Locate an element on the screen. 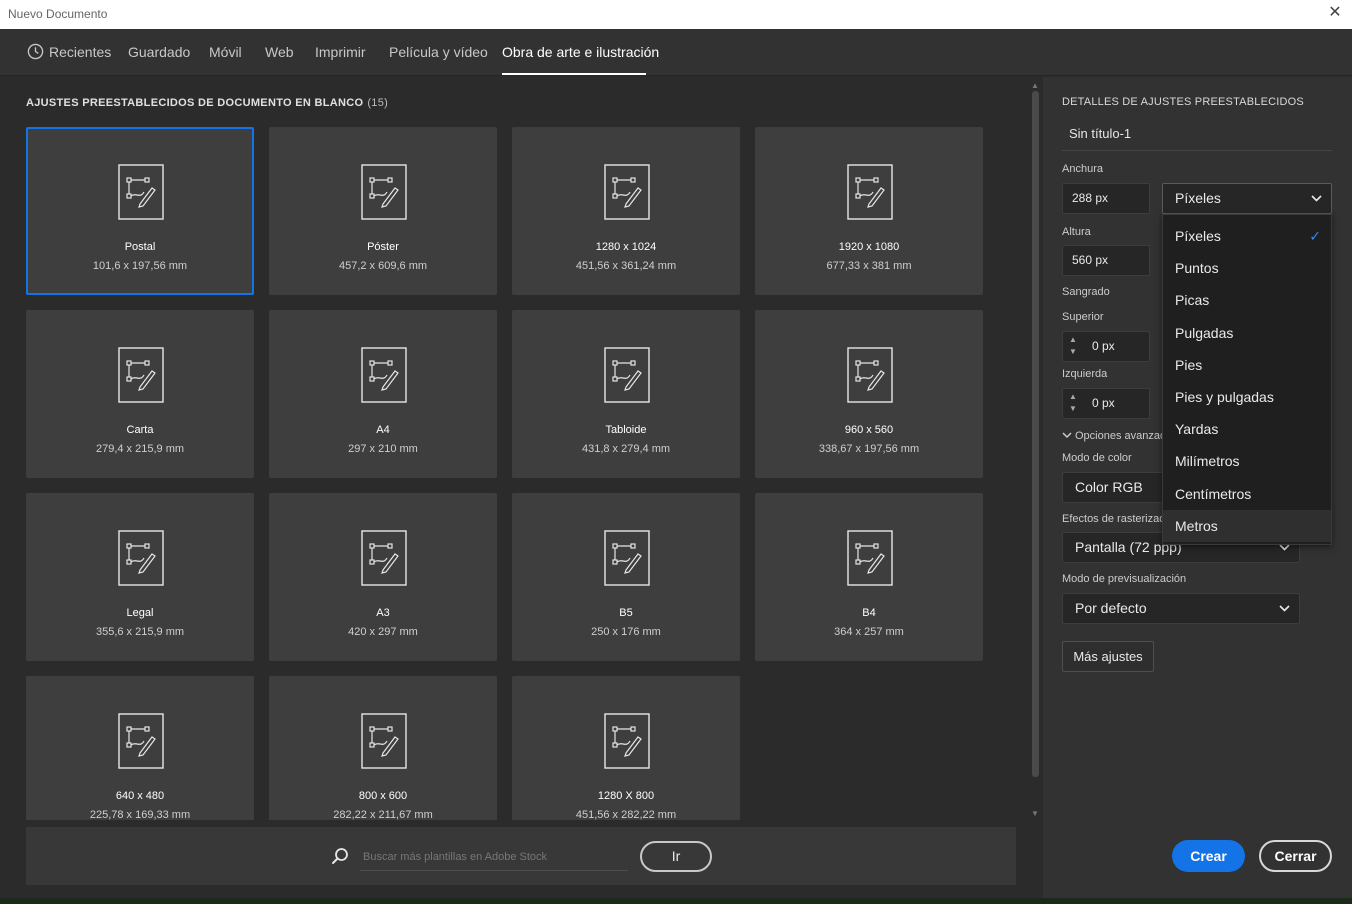 This screenshot has width=1352, height=904. units-option-label: Puntos is located at coordinates (1197, 268).